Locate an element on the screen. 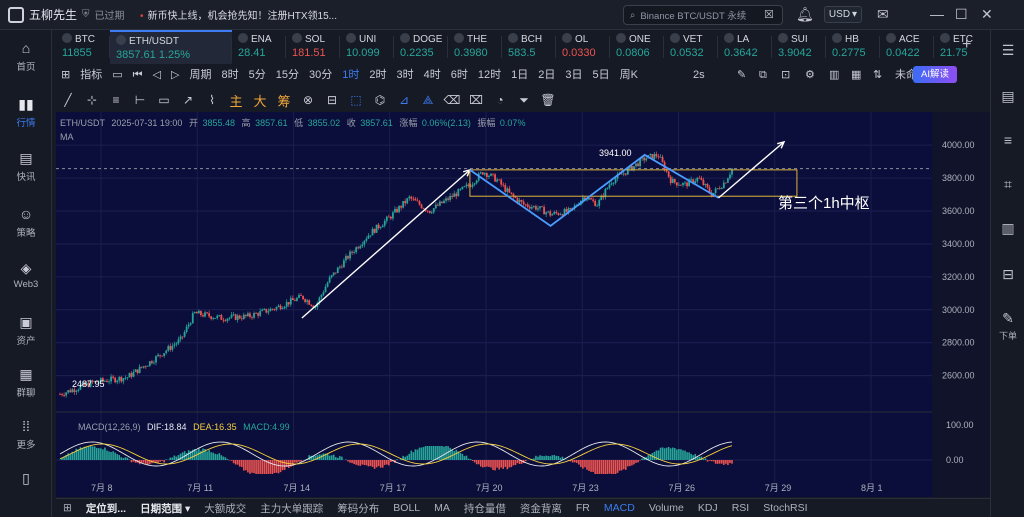  clear-search-icon: ☒ is located at coordinates (769, 14).